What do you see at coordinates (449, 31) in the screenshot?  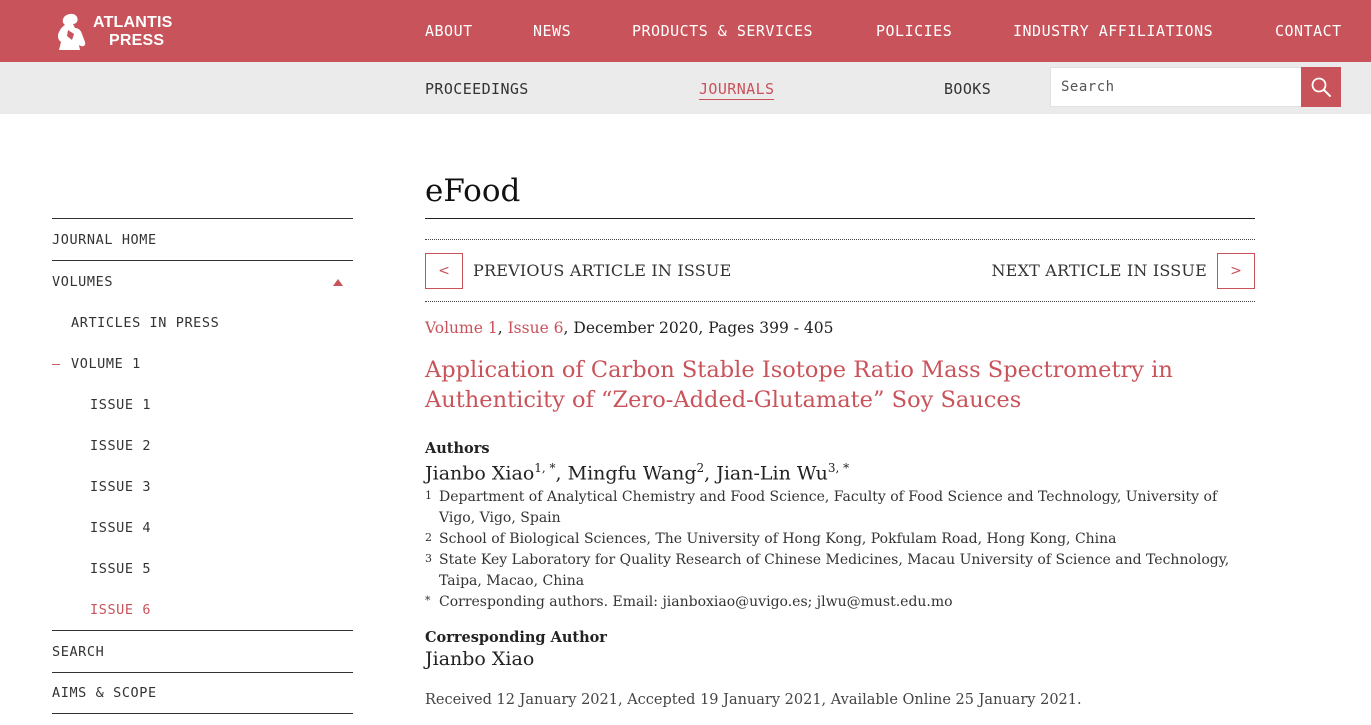 I see `nav-about: ABOUT` at bounding box center [449, 31].